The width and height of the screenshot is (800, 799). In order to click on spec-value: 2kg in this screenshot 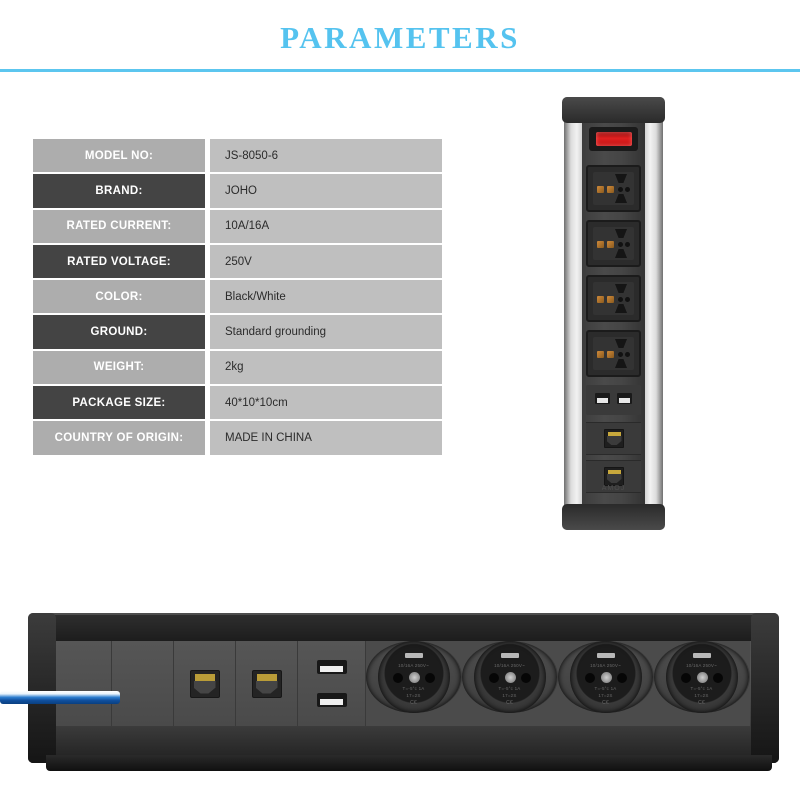, I will do `click(326, 368)`.